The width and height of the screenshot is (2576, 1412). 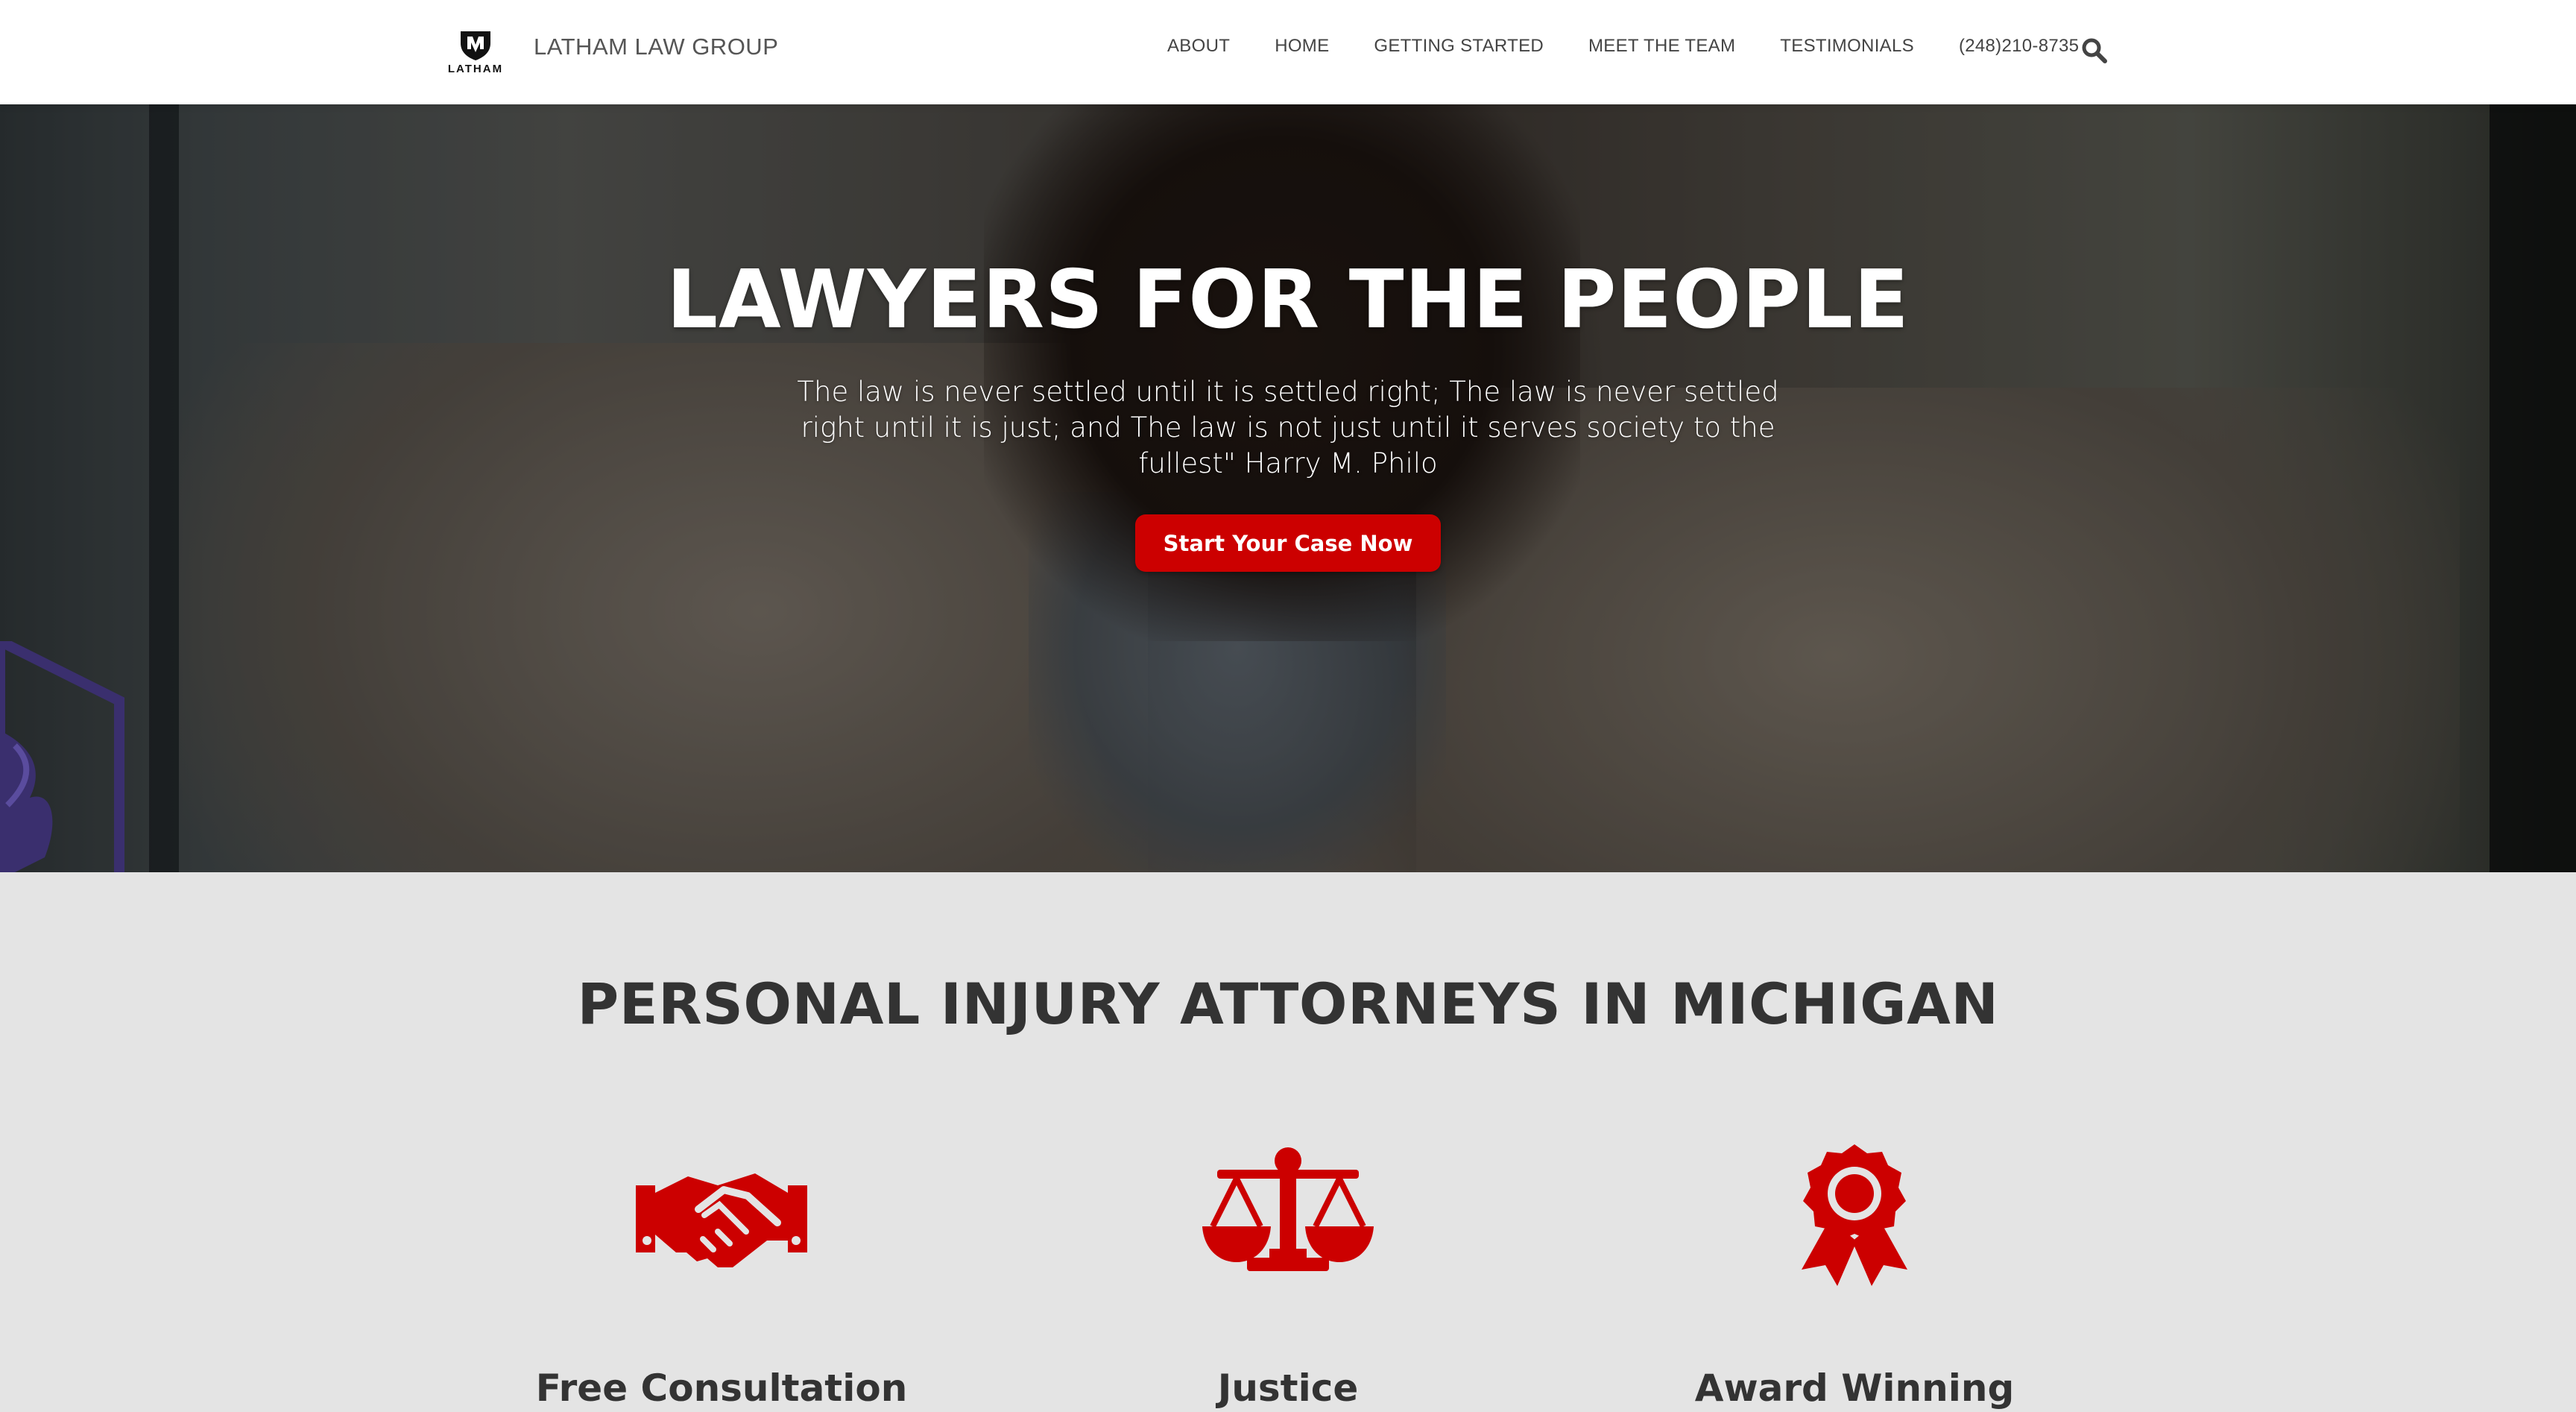 What do you see at coordinates (1198, 46) in the screenshot?
I see `nav-about: ABOUT` at bounding box center [1198, 46].